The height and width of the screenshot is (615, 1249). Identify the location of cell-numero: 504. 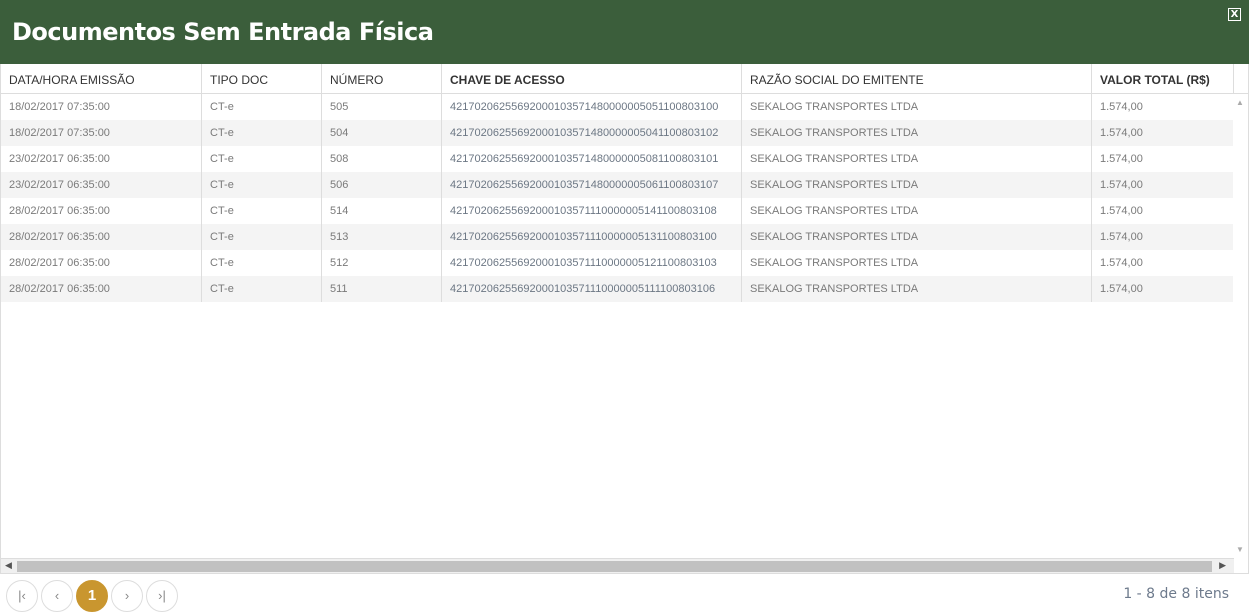
(382, 133).